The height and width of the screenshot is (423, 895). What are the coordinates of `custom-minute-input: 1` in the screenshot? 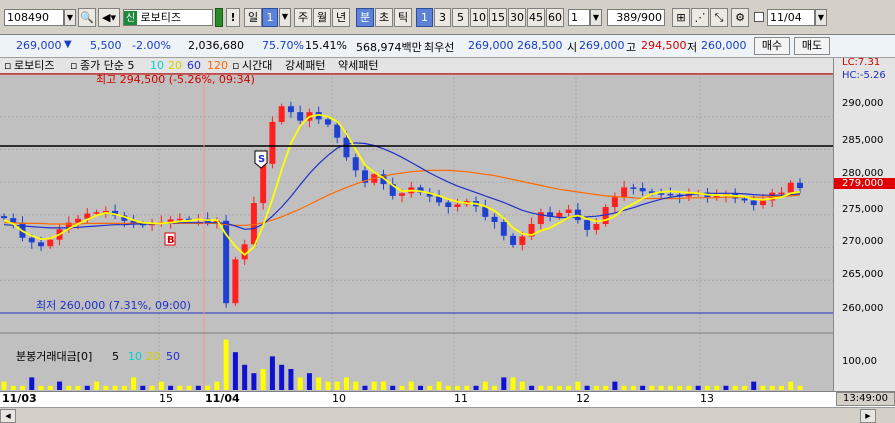 It's located at (579, 17).